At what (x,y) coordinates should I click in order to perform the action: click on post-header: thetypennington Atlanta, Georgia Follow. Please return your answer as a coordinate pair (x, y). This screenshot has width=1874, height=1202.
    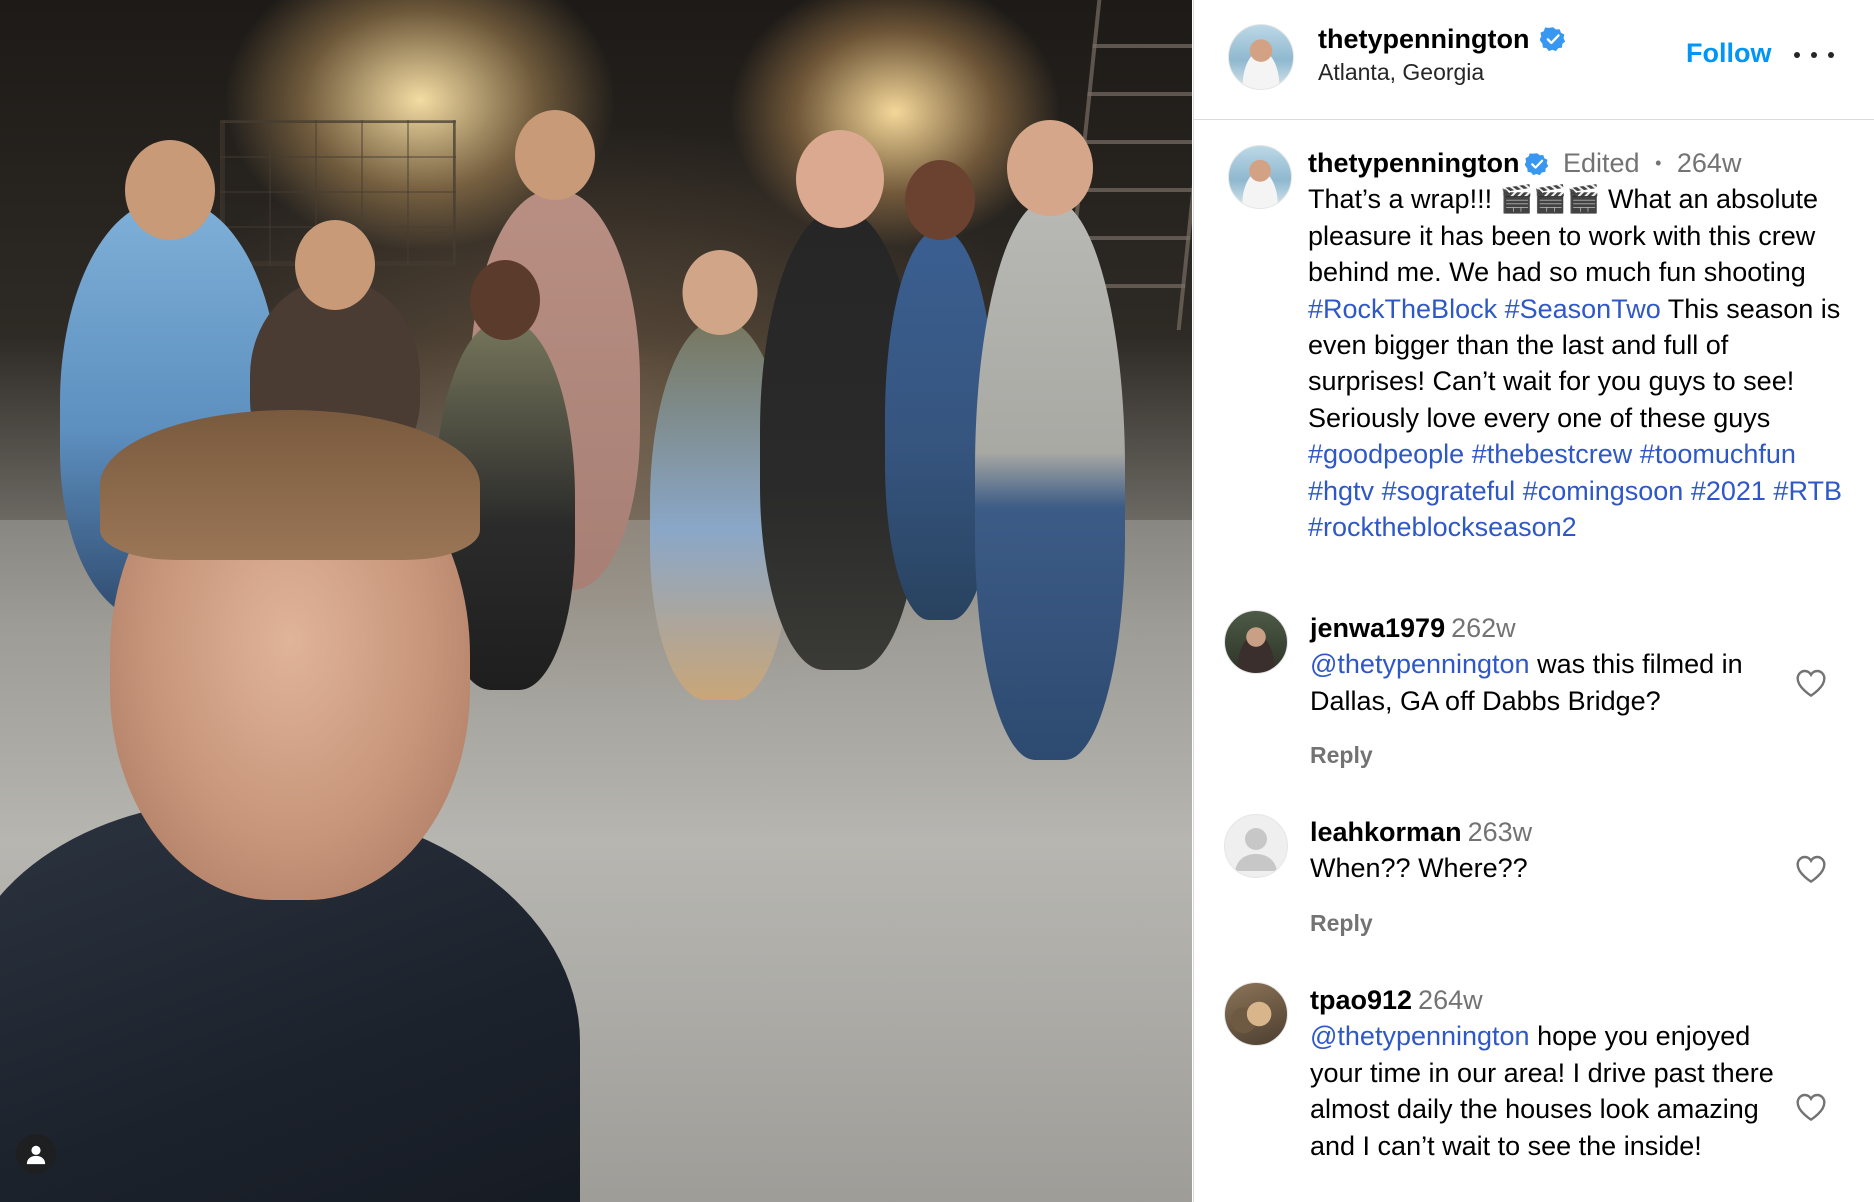
    Looking at the image, I should click on (1534, 60).